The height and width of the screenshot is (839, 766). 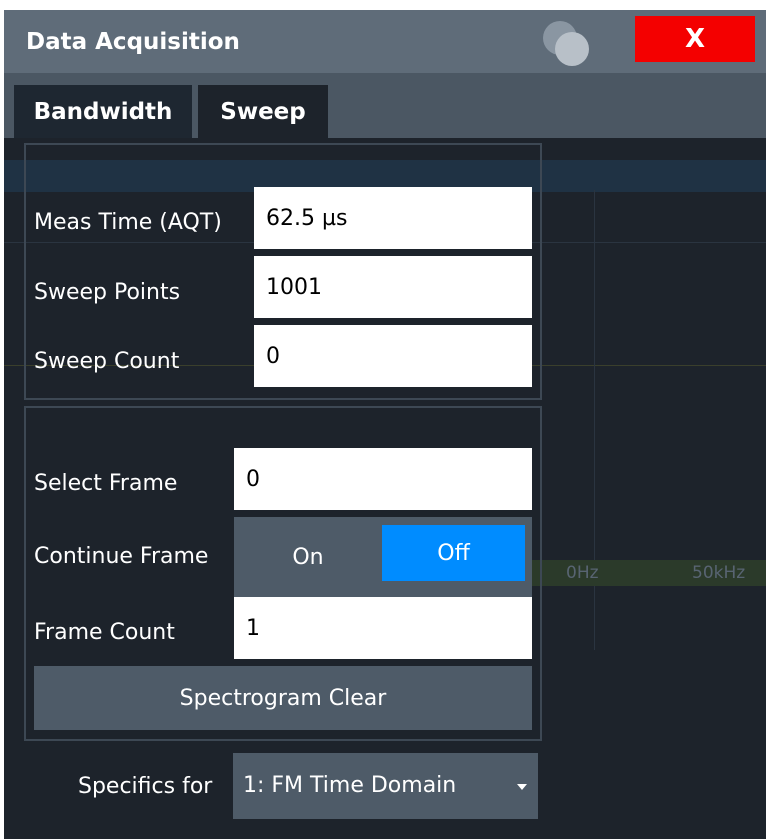 I want to click on tab-bar: Bandwidth Sweep, so click(x=385, y=105).